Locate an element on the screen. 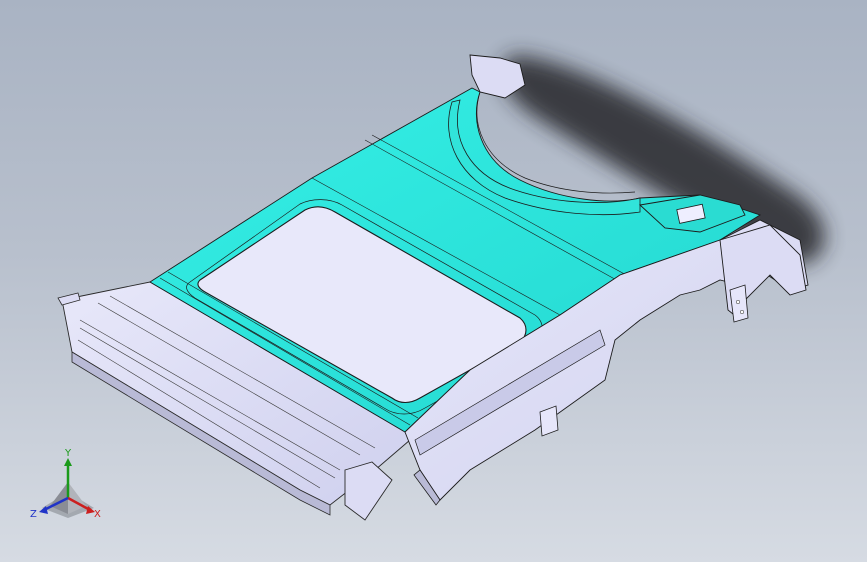  reference-triad: Y X Z is located at coordinates (68, 488).